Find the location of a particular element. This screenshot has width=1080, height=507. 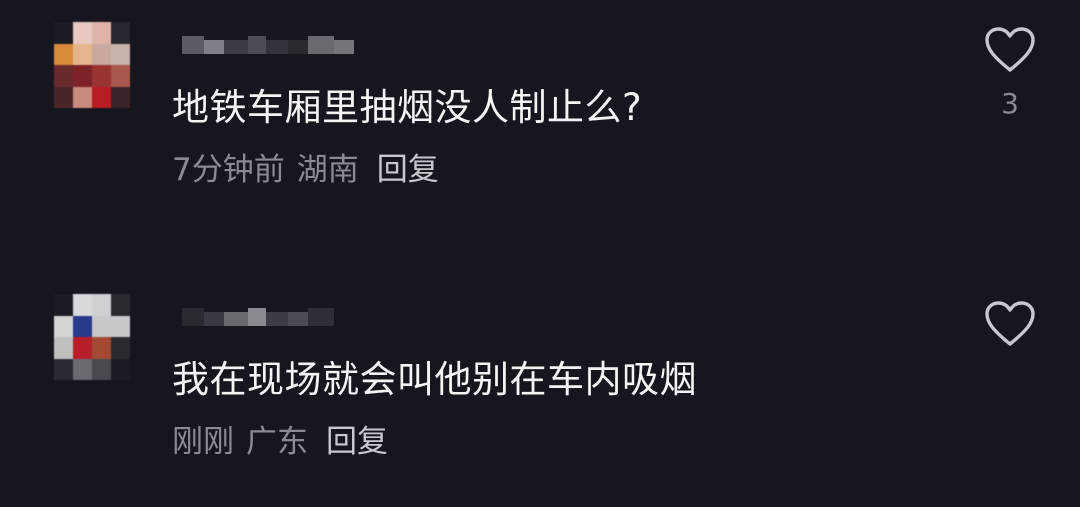

like-count: 3 is located at coordinates (1010, 103).